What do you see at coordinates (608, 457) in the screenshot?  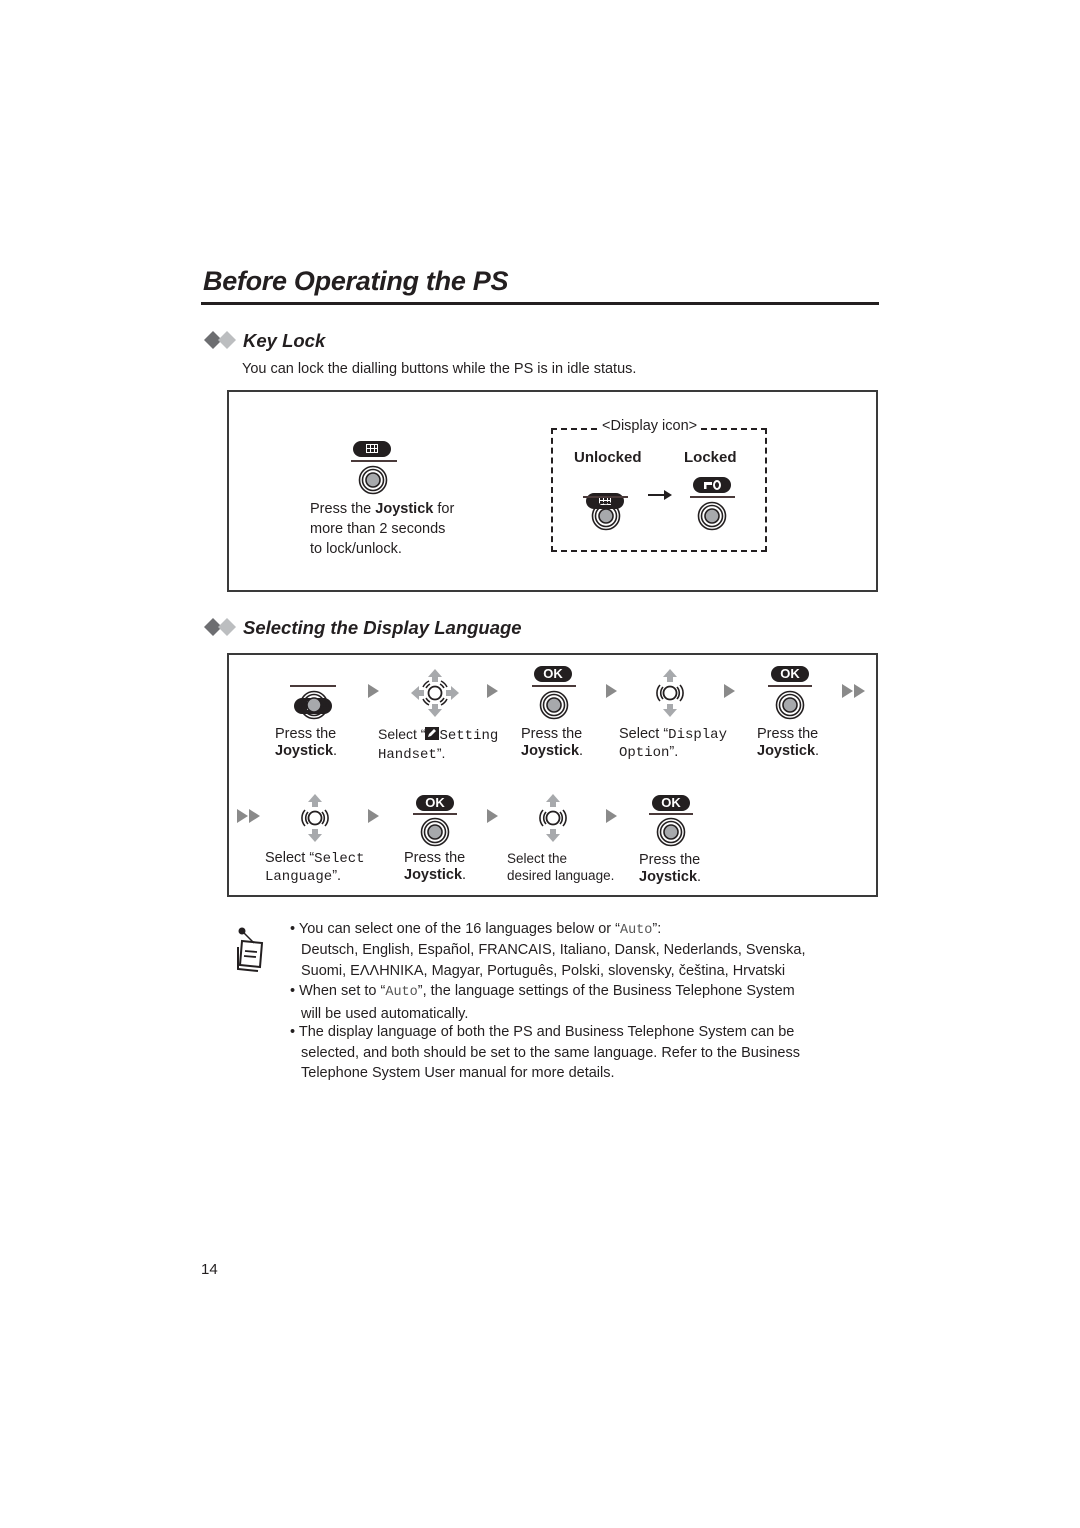 I see `unlocked-label: Unlocked` at bounding box center [608, 457].